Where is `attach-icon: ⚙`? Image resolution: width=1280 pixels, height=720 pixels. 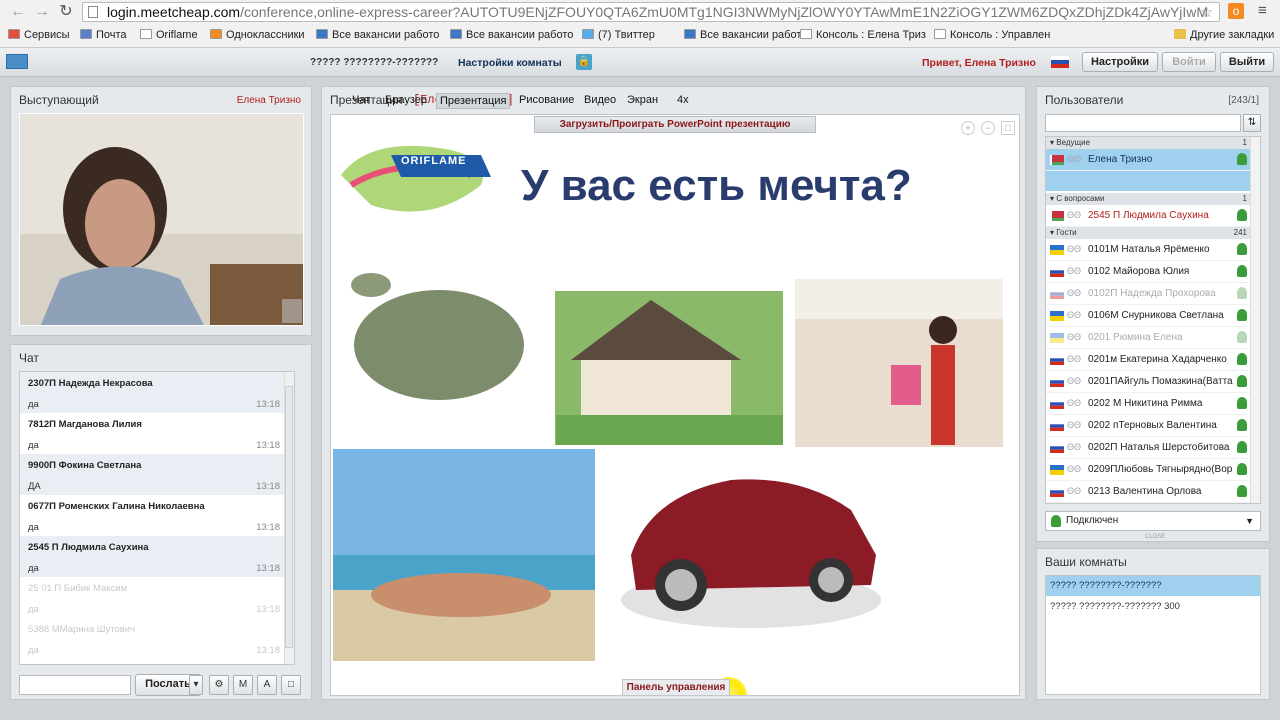 attach-icon: ⚙ is located at coordinates (219, 685).